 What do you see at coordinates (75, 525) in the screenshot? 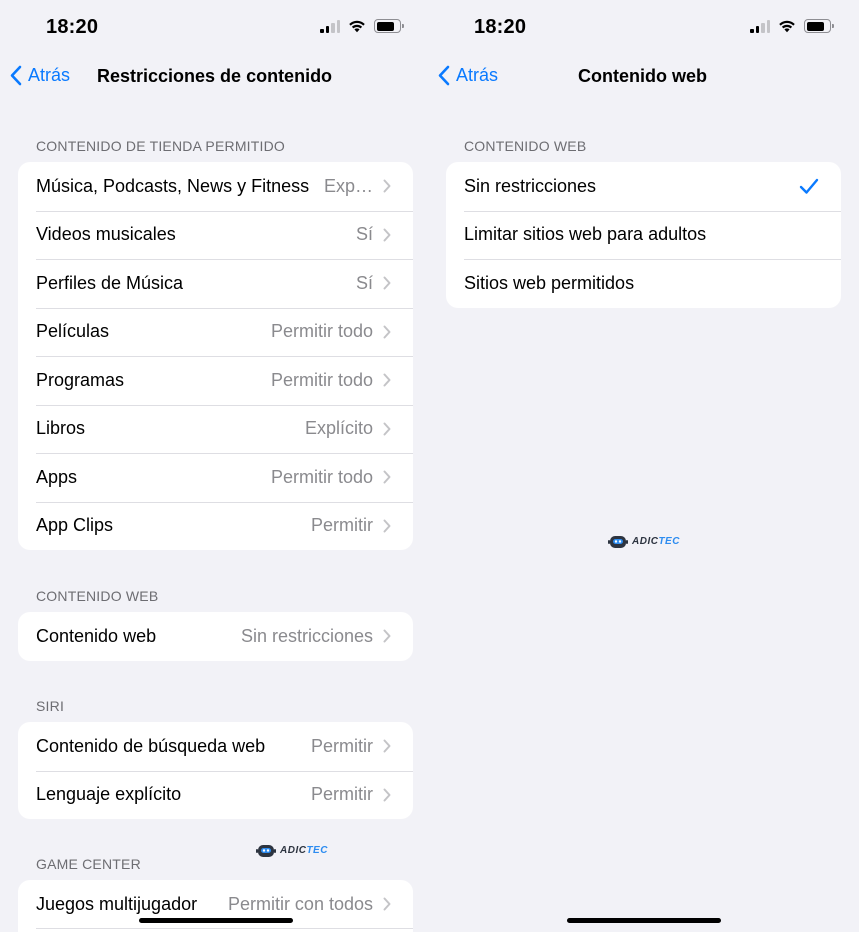
I see `row-label: App Clips` at bounding box center [75, 525].